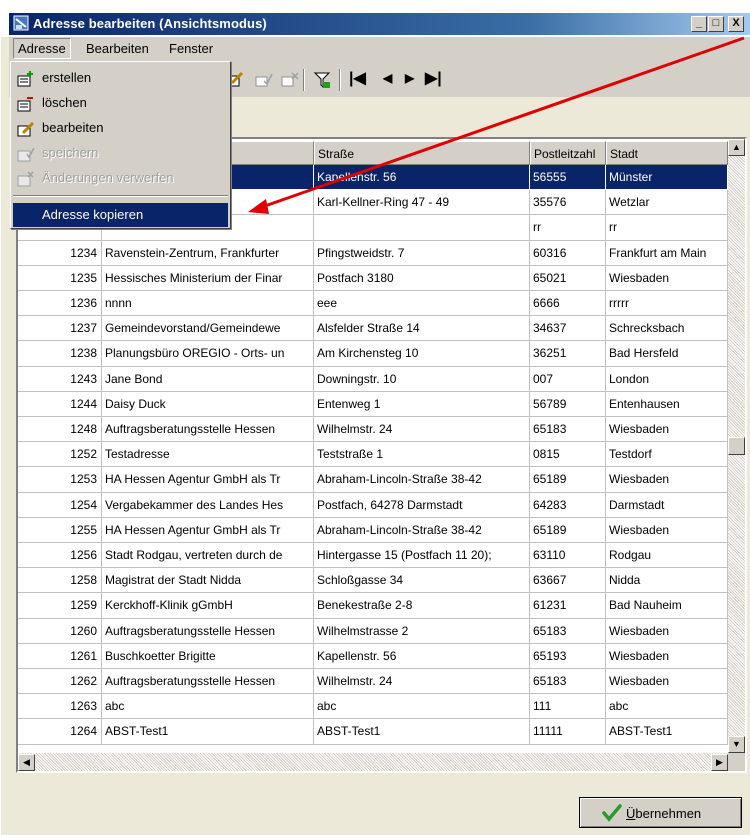 The image size is (750, 835). I want to click on cell-postleitzahl: 63110, so click(568, 556).